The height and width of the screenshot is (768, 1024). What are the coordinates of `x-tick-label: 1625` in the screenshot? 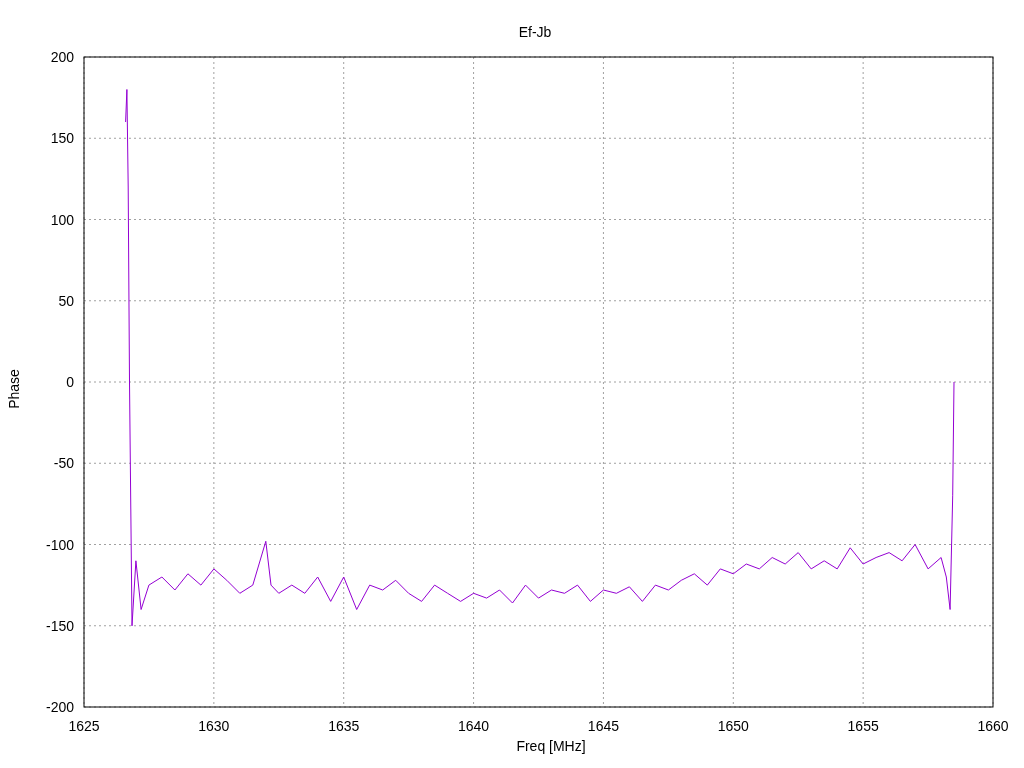 It's located at (84, 726).